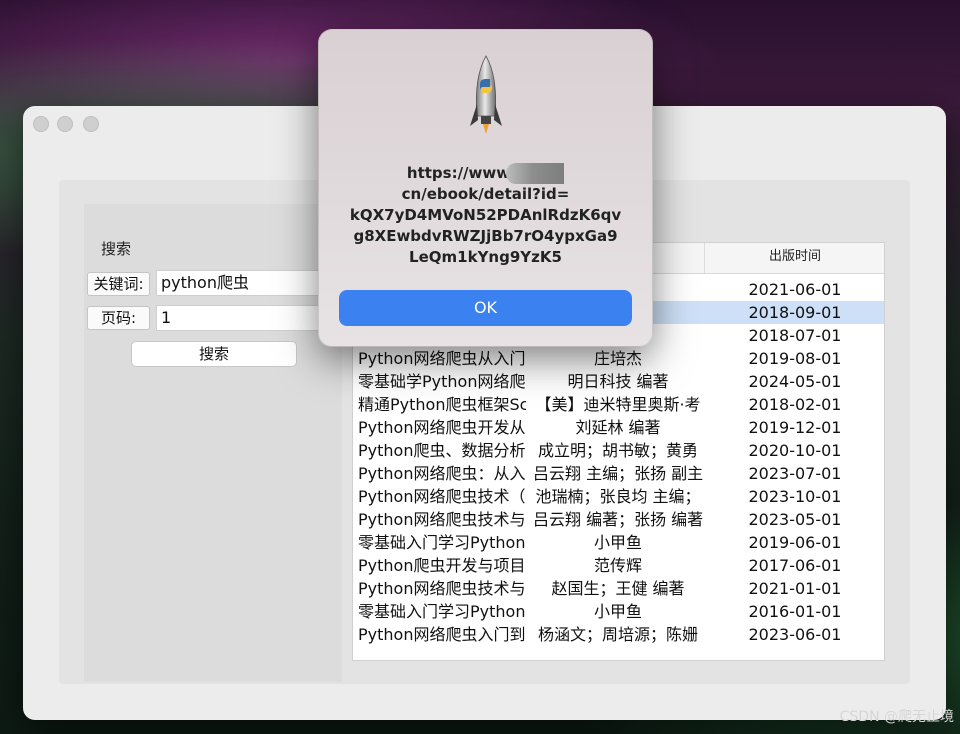 The image size is (960, 734). What do you see at coordinates (795, 450) in the screenshot?
I see `cell-date: 2020-10-01` at bounding box center [795, 450].